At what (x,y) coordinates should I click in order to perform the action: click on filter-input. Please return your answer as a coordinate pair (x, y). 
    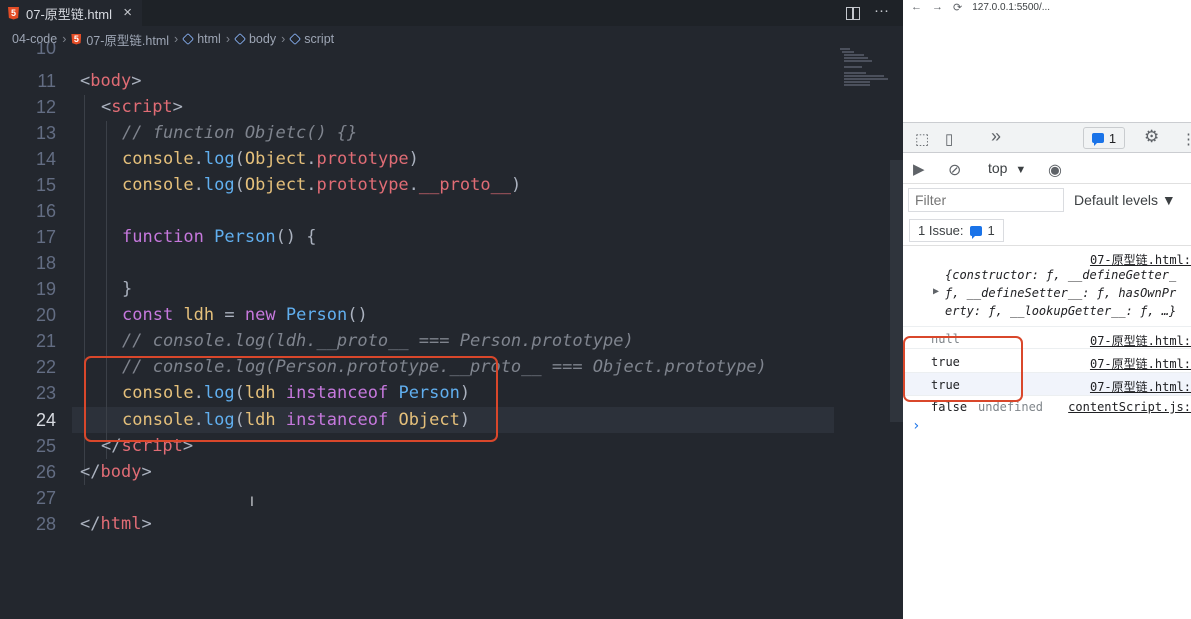
    Looking at the image, I should click on (986, 200).